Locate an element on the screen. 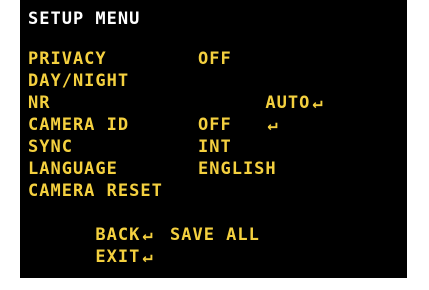 This screenshot has width=429, height=290. menu-item-camera-reset: CAMERA RESET is located at coordinates (95, 191).